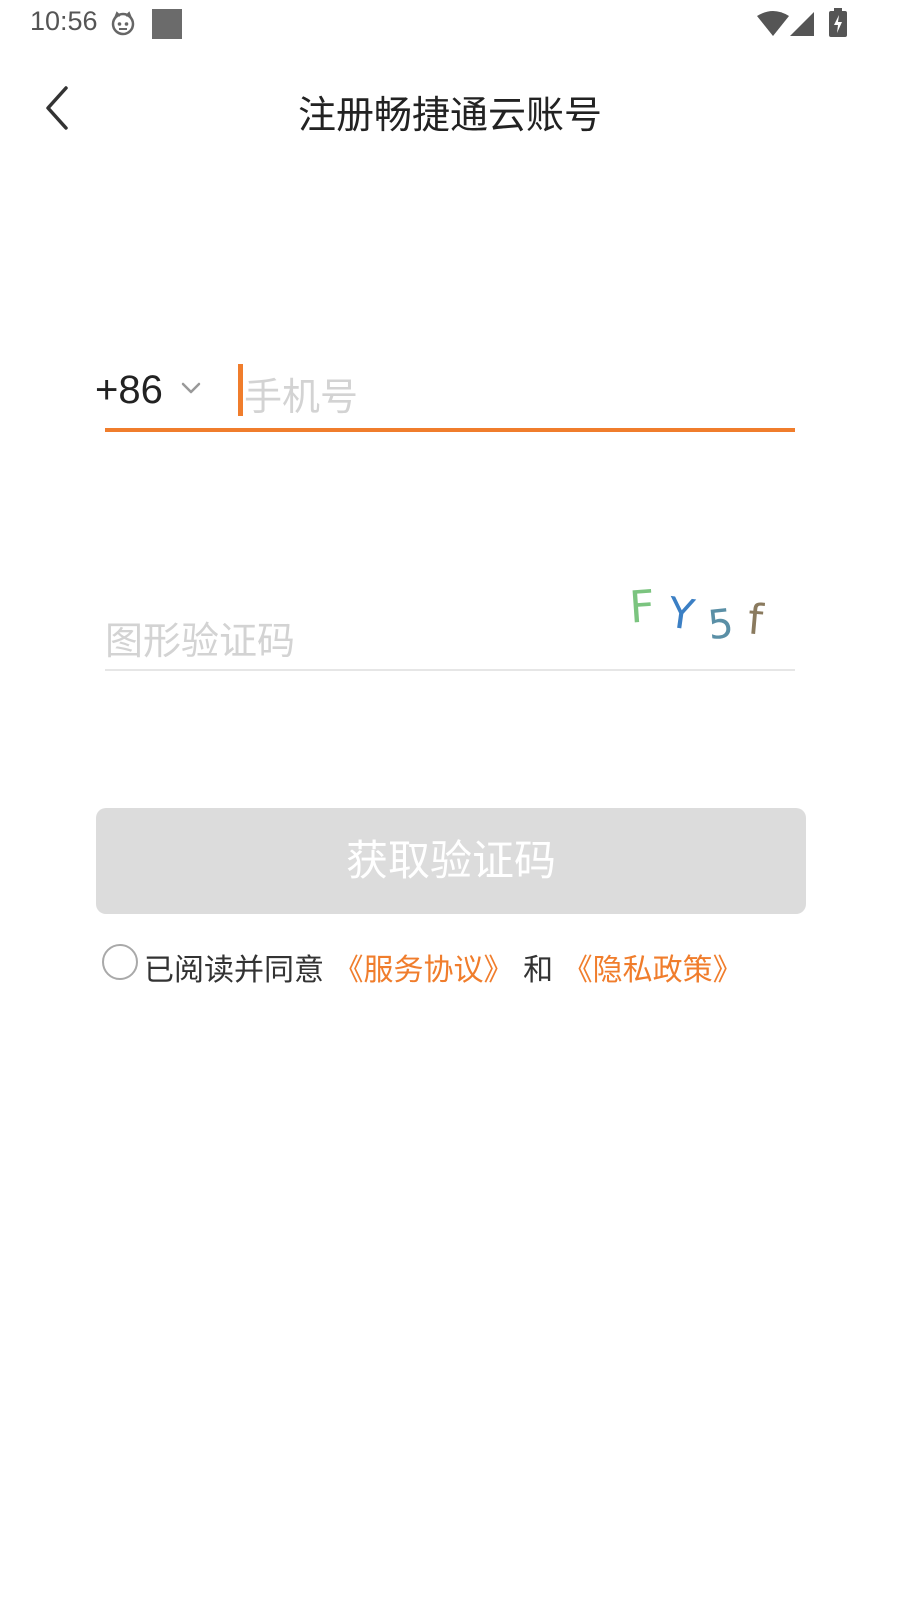 The width and height of the screenshot is (900, 1600). Describe the element at coordinates (450, 670) in the screenshot. I see `captcha-underline` at that location.